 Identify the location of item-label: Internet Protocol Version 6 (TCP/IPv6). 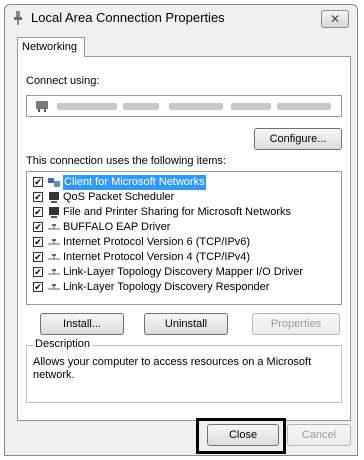
(157, 242).